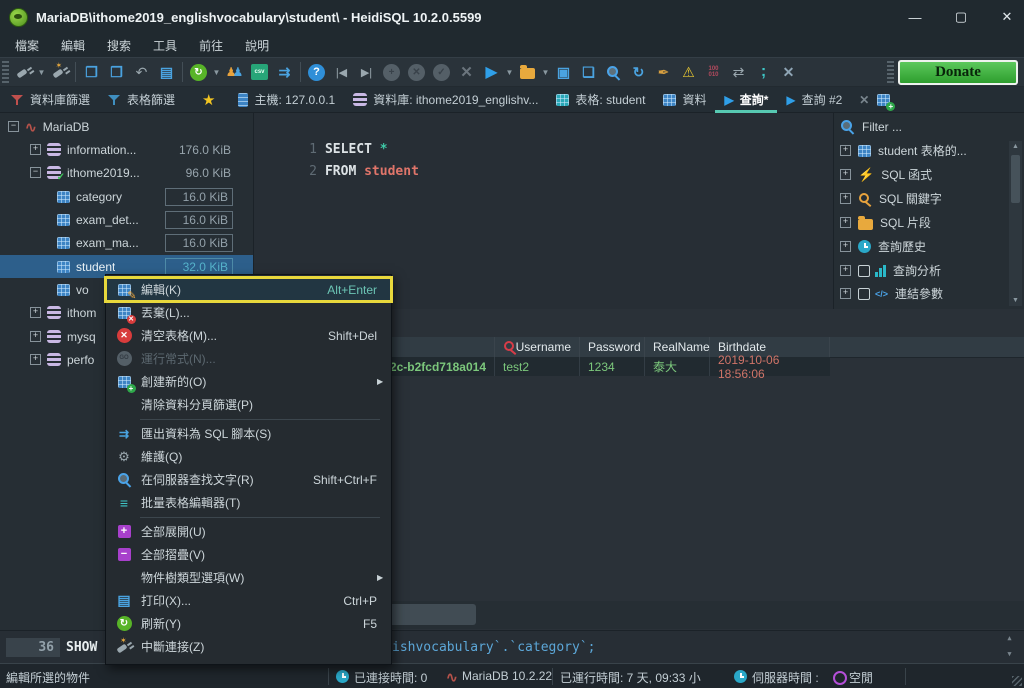  I want to click on paste-icon: ❒, so click(116, 72).